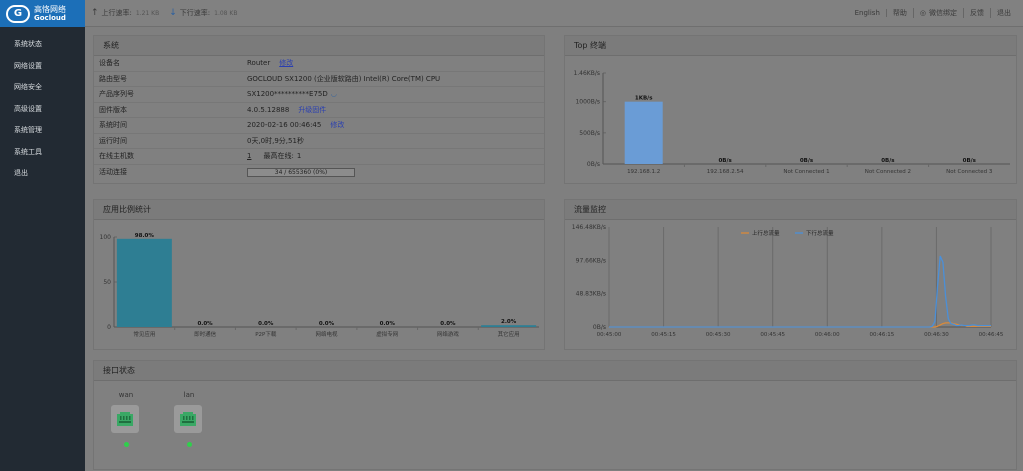 This screenshot has width=1023, height=471. What do you see at coordinates (42, 45) in the screenshot?
I see `sidebar-item-system-status: 系统状态` at bounding box center [42, 45].